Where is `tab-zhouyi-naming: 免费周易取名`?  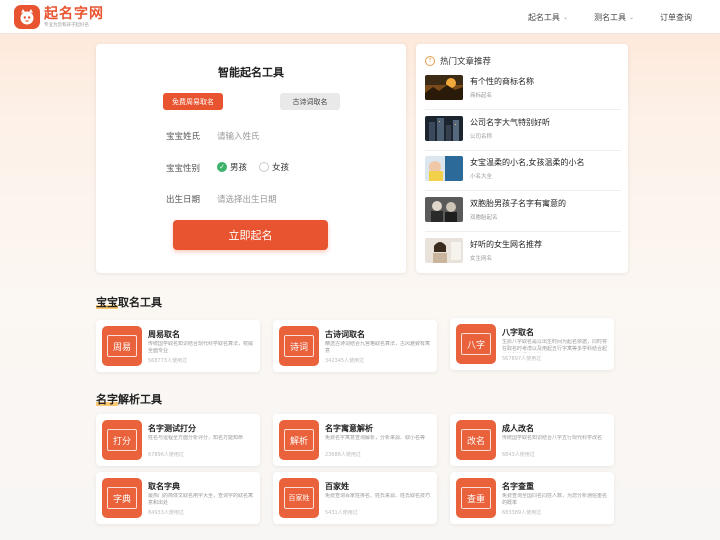
tab-zhouyi-naming: 免费周易取名 is located at coordinates (193, 101).